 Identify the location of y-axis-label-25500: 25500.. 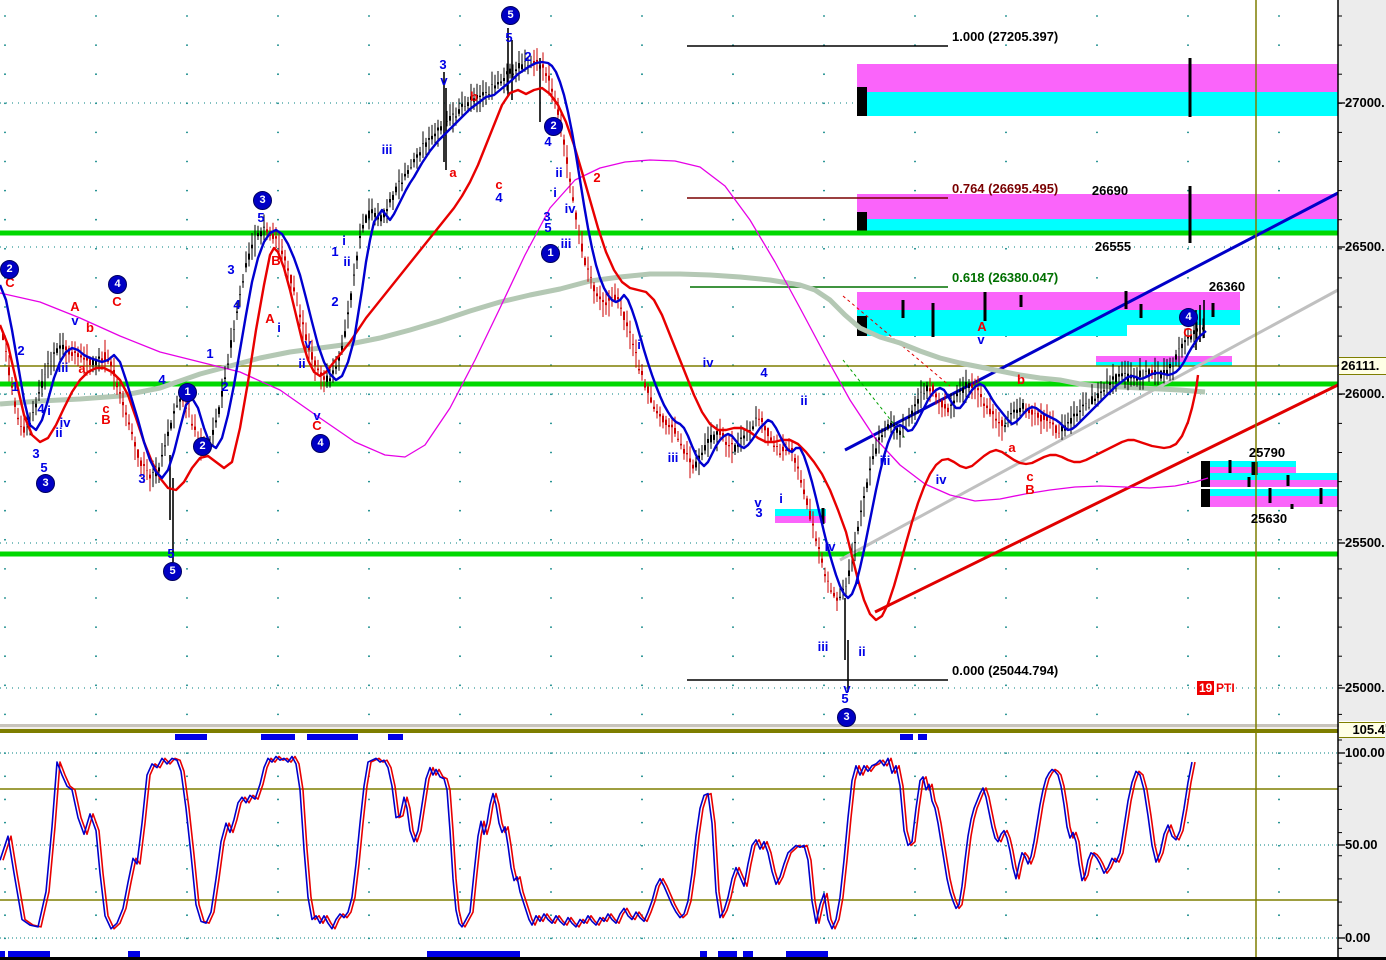
(1365, 542).